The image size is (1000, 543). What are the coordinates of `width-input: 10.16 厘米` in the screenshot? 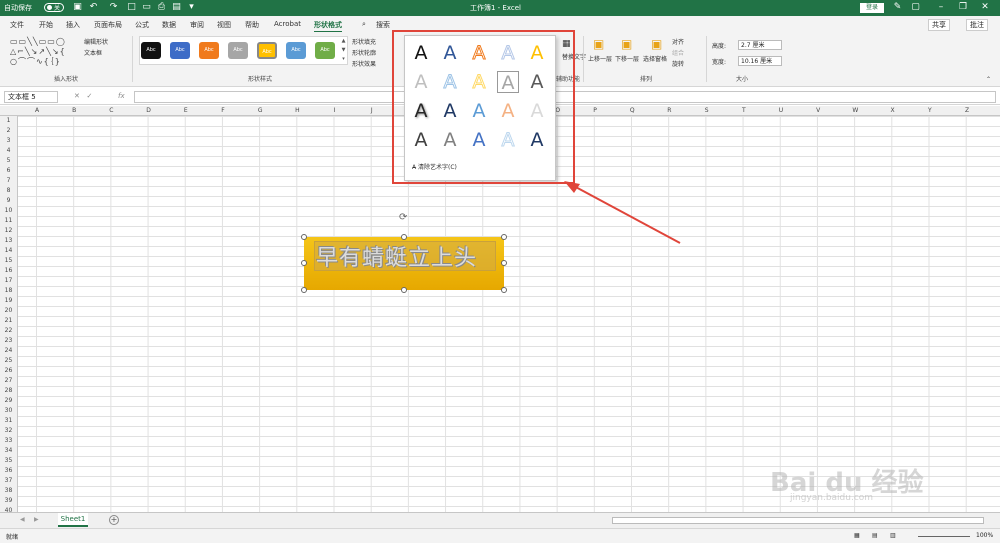 It's located at (760, 61).